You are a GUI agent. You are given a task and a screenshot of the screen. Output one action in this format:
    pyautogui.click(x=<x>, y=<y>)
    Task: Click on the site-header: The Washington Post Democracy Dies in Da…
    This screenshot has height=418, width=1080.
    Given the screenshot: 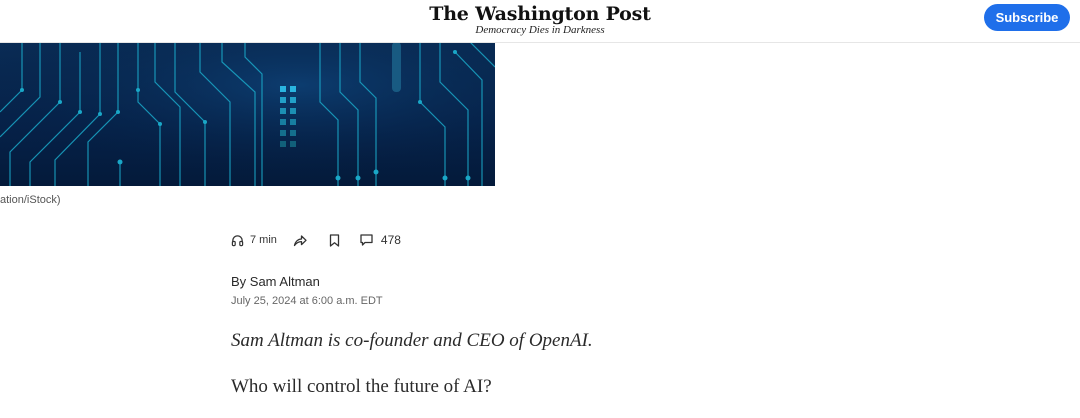 What is the action you would take?
    pyautogui.click(x=540, y=21)
    